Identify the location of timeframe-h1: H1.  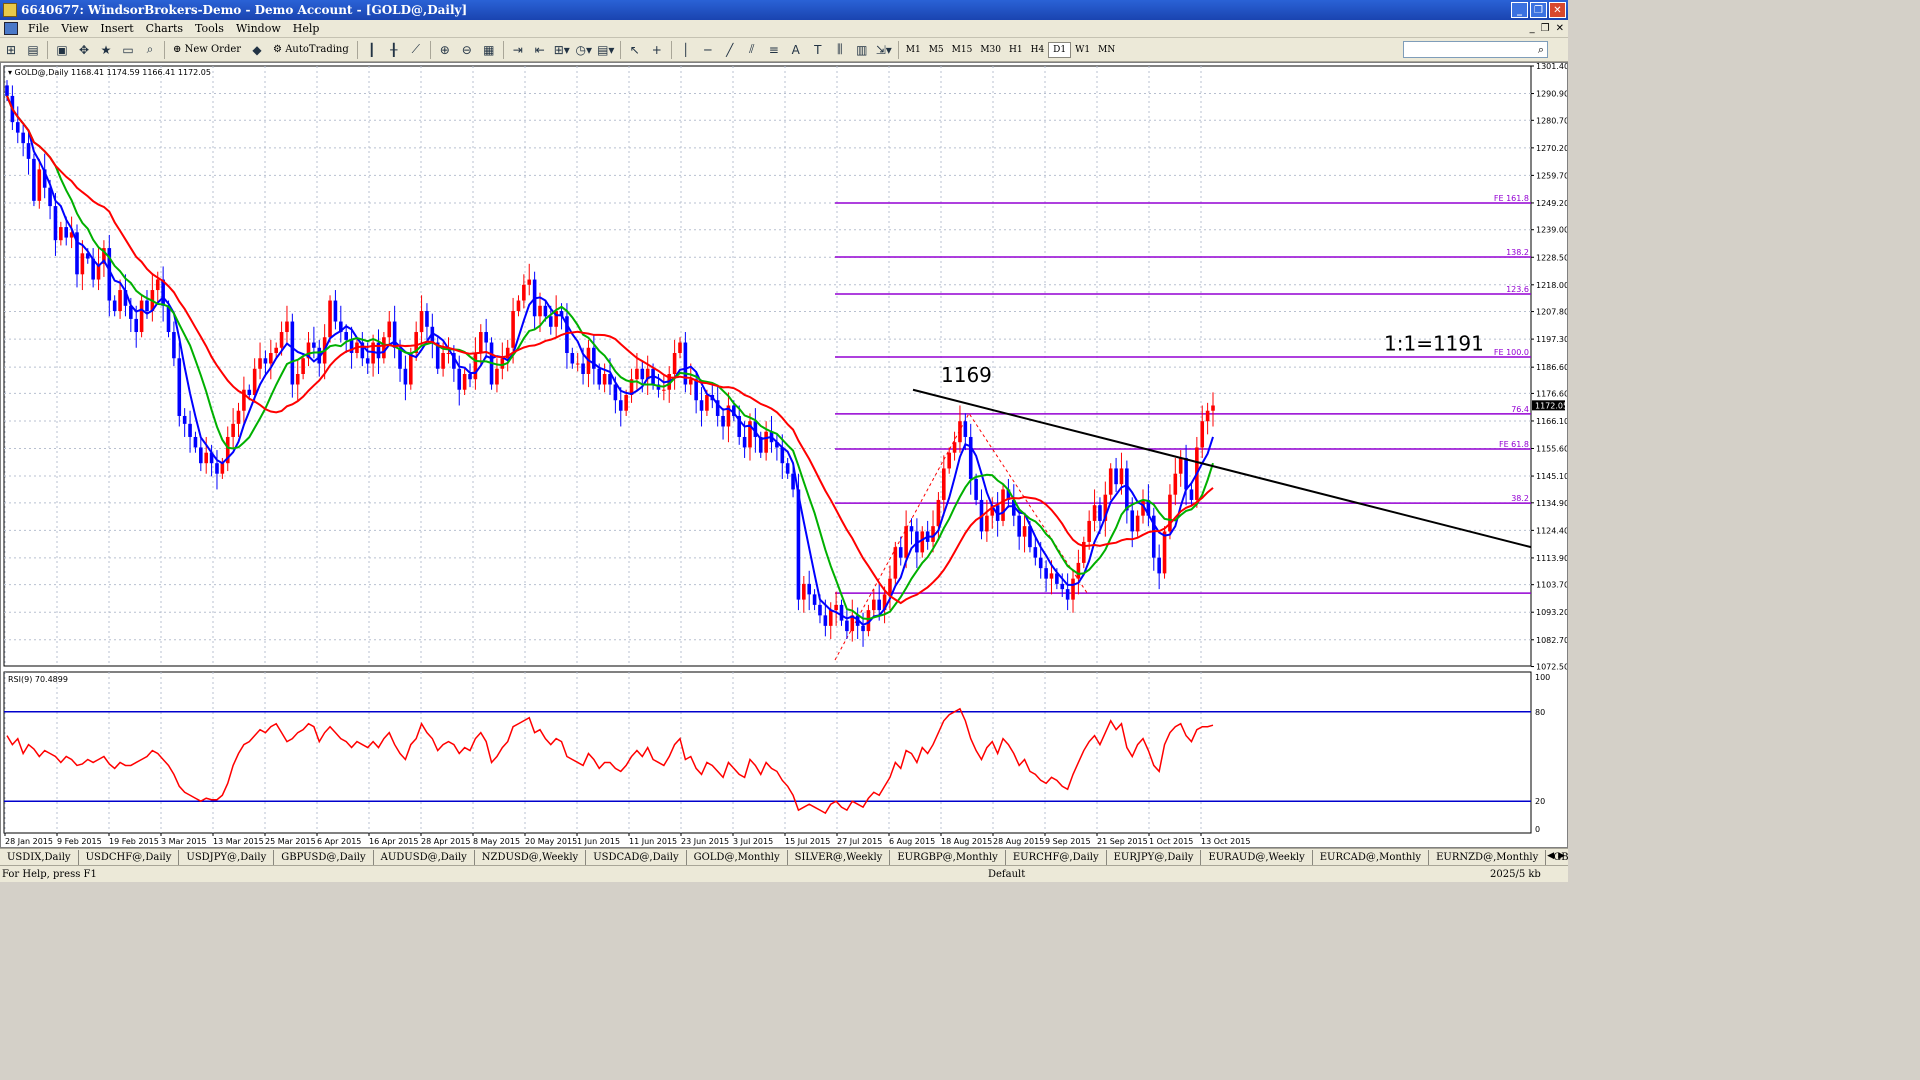
(1016, 50).